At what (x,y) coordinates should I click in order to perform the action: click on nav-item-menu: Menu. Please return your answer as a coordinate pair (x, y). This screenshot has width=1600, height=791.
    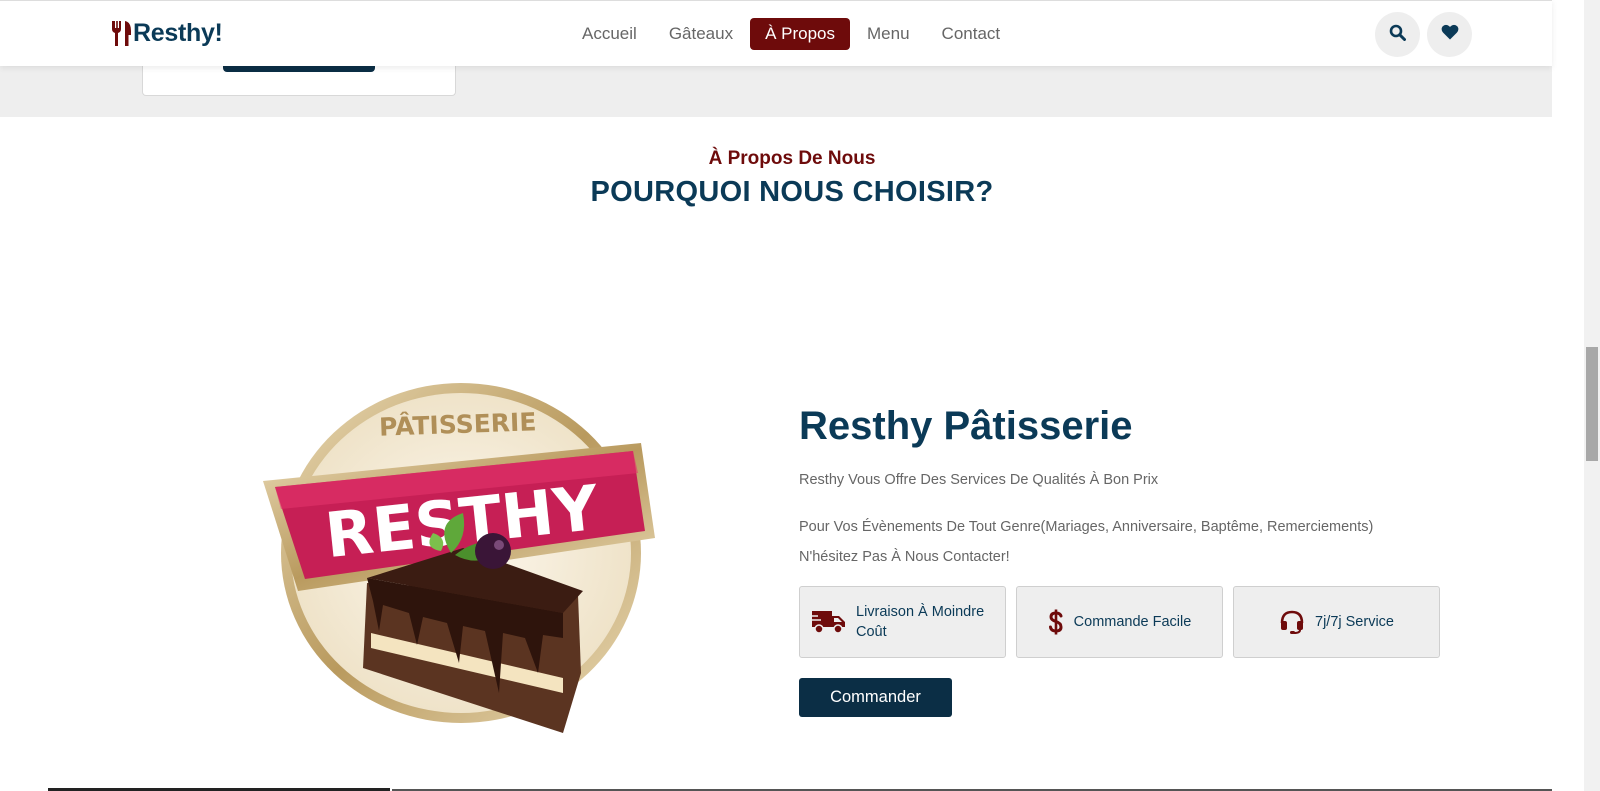
    Looking at the image, I should click on (888, 34).